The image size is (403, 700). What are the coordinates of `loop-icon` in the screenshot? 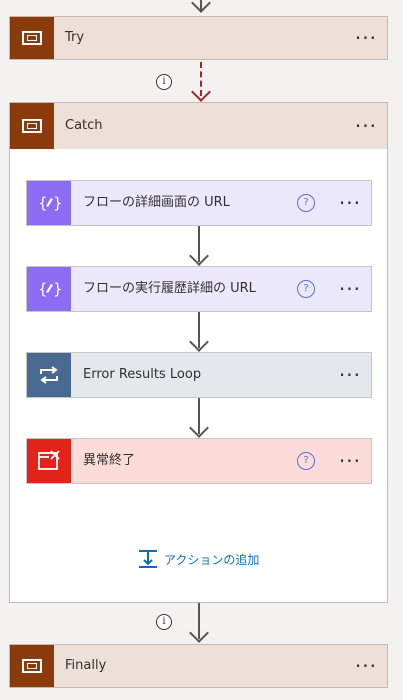 It's located at (49, 375).